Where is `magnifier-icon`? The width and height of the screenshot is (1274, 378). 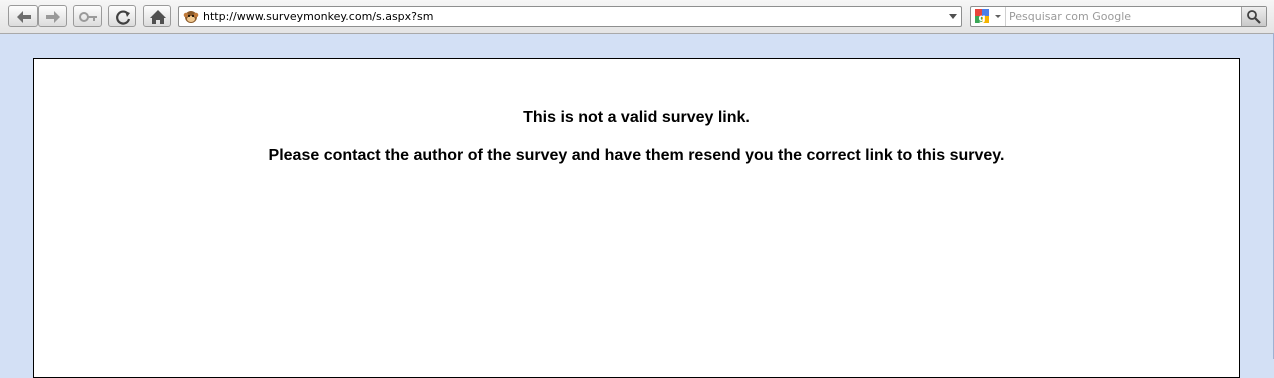
magnifier-icon is located at coordinates (1254, 17).